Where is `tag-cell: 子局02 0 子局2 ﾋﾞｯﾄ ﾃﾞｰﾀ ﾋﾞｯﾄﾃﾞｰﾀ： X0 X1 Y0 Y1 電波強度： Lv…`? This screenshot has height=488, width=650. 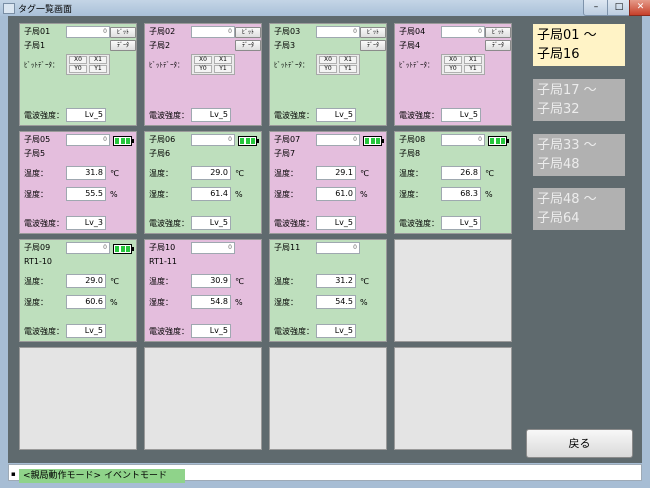
tag-cell: 子局02 0 子局2 ﾋﾞｯﾄ ﾃﾞｰﾀ ﾋﾞｯﾄﾃﾞｰﾀ： X0 X1 Y0 Y1 電波強度： Lv… is located at coordinates (203, 74).